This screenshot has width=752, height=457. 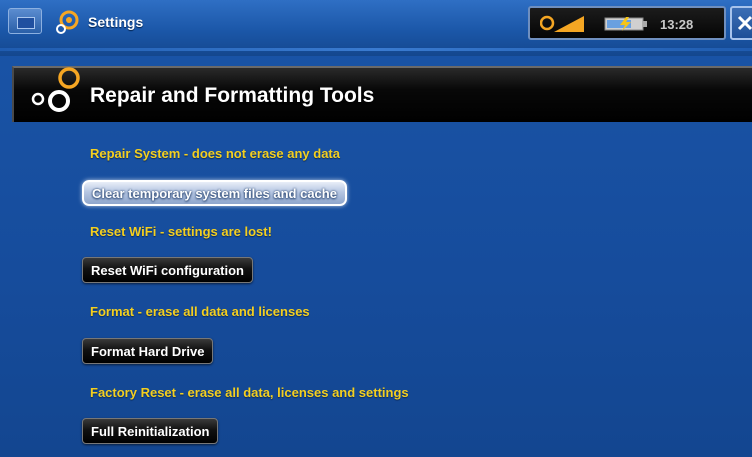 I want to click on app-title: Settings, so click(x=116, y=22).